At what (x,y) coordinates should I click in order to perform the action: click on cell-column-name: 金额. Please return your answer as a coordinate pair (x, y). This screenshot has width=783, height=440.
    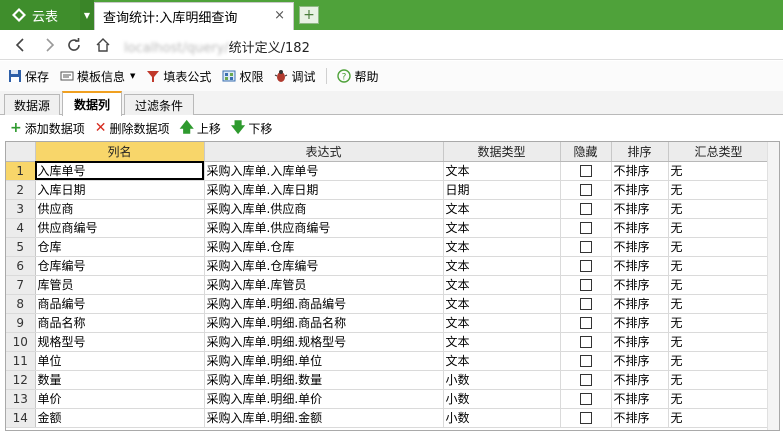
    Looking at the image, I should click on (120, 418).